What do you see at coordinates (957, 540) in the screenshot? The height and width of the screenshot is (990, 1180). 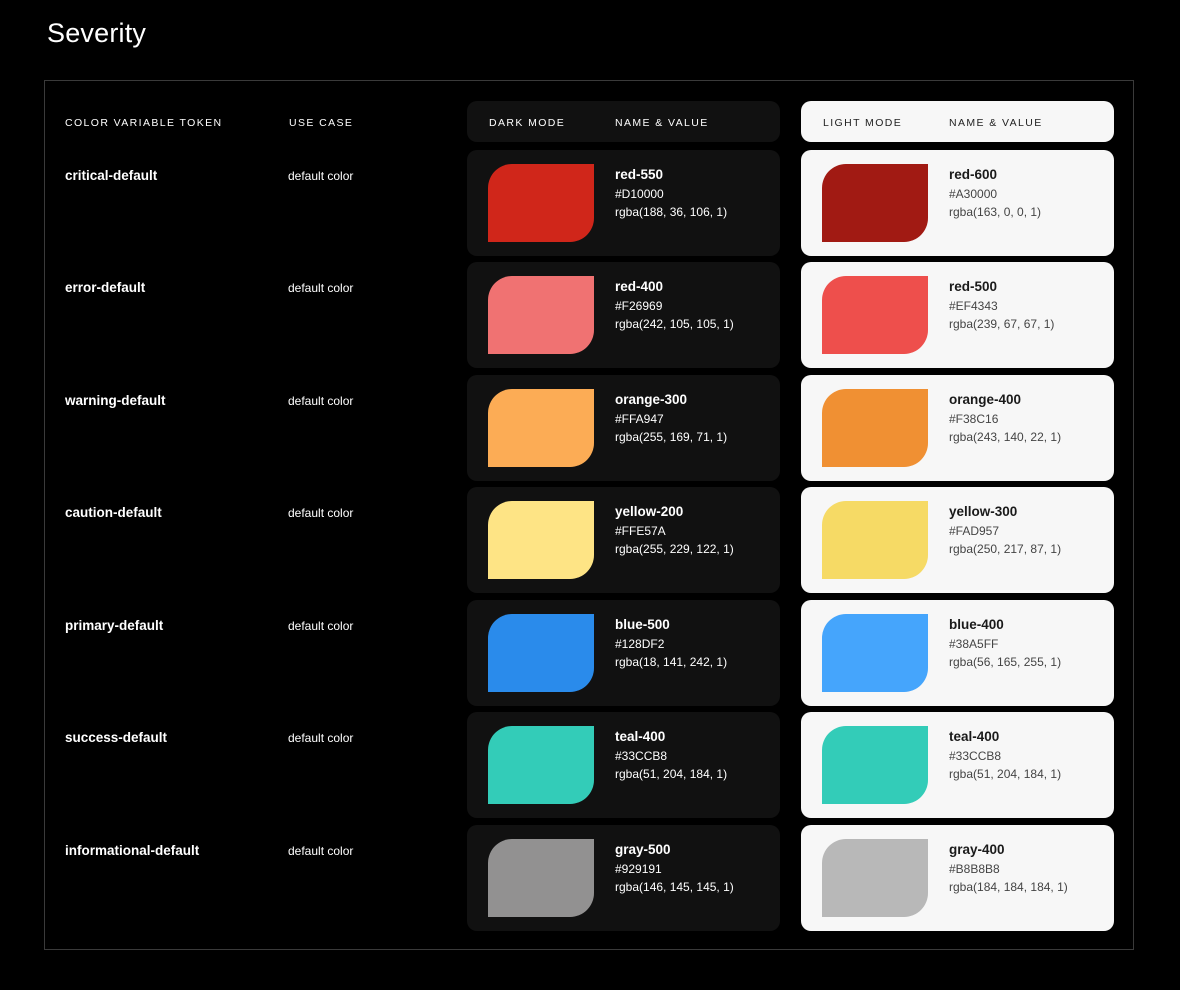 I see `light-mode-card: yellow-300 #FAD957 rgba(250, 217, 87, 1)` at bounding box center [957, 540].